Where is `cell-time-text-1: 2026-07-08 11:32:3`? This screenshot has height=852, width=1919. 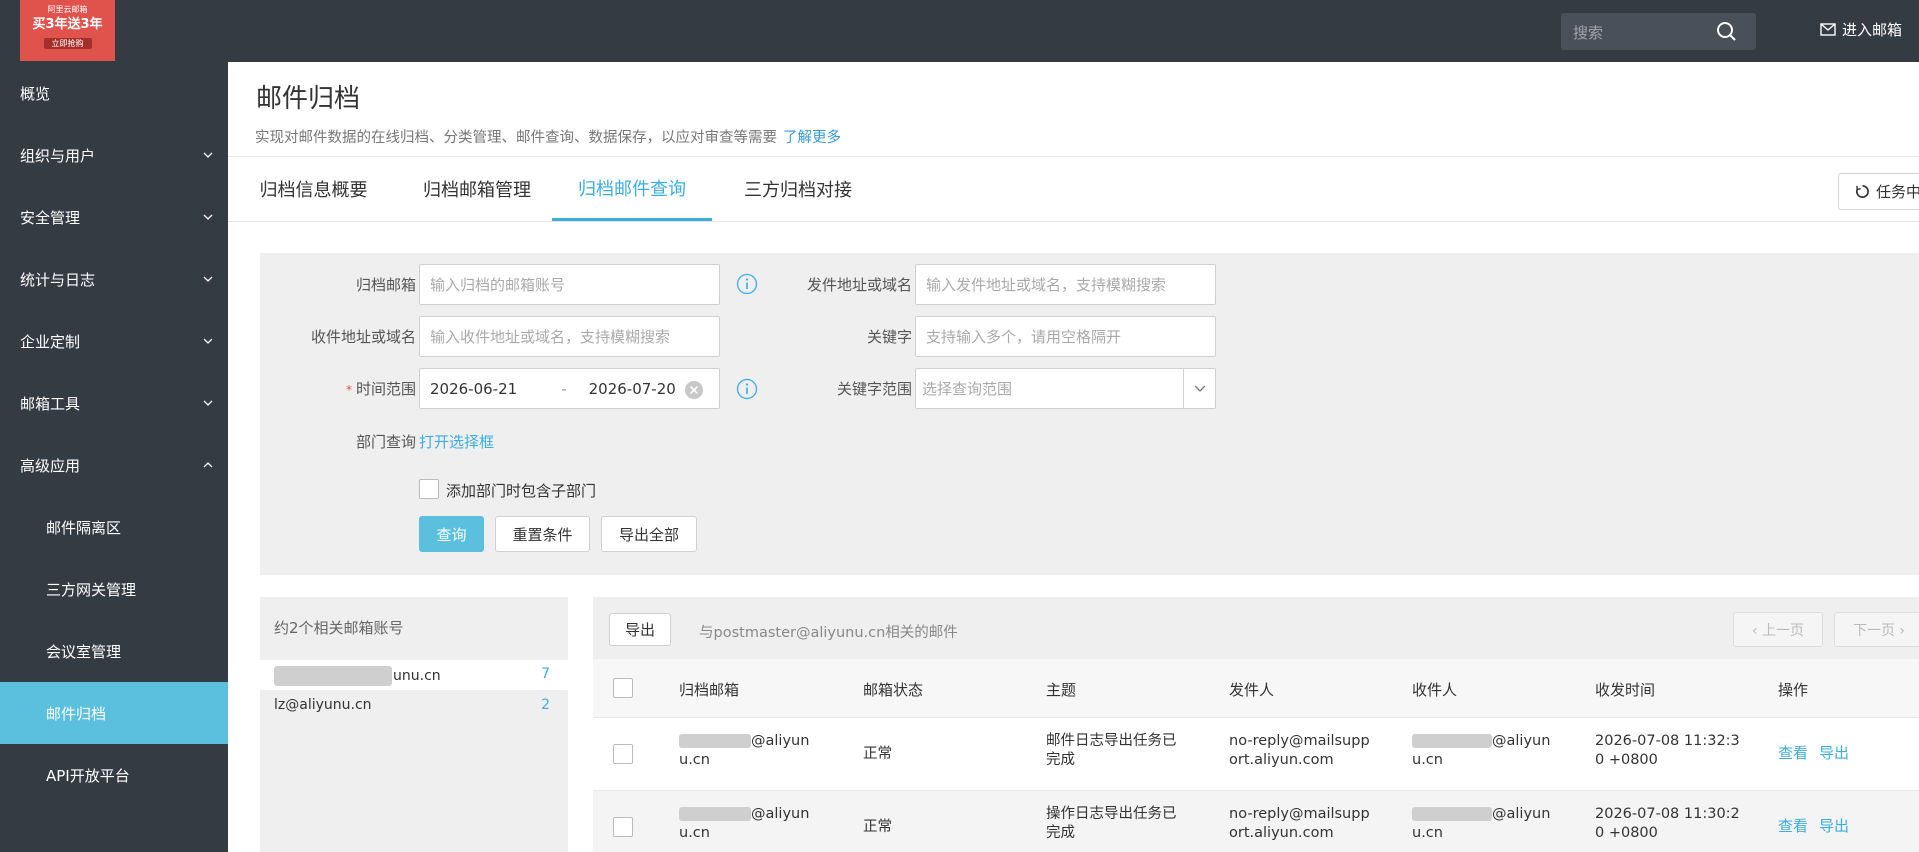 cell-time-text-1: 2026-07-08 11:32:3 is located at coordinates (1667, 741).